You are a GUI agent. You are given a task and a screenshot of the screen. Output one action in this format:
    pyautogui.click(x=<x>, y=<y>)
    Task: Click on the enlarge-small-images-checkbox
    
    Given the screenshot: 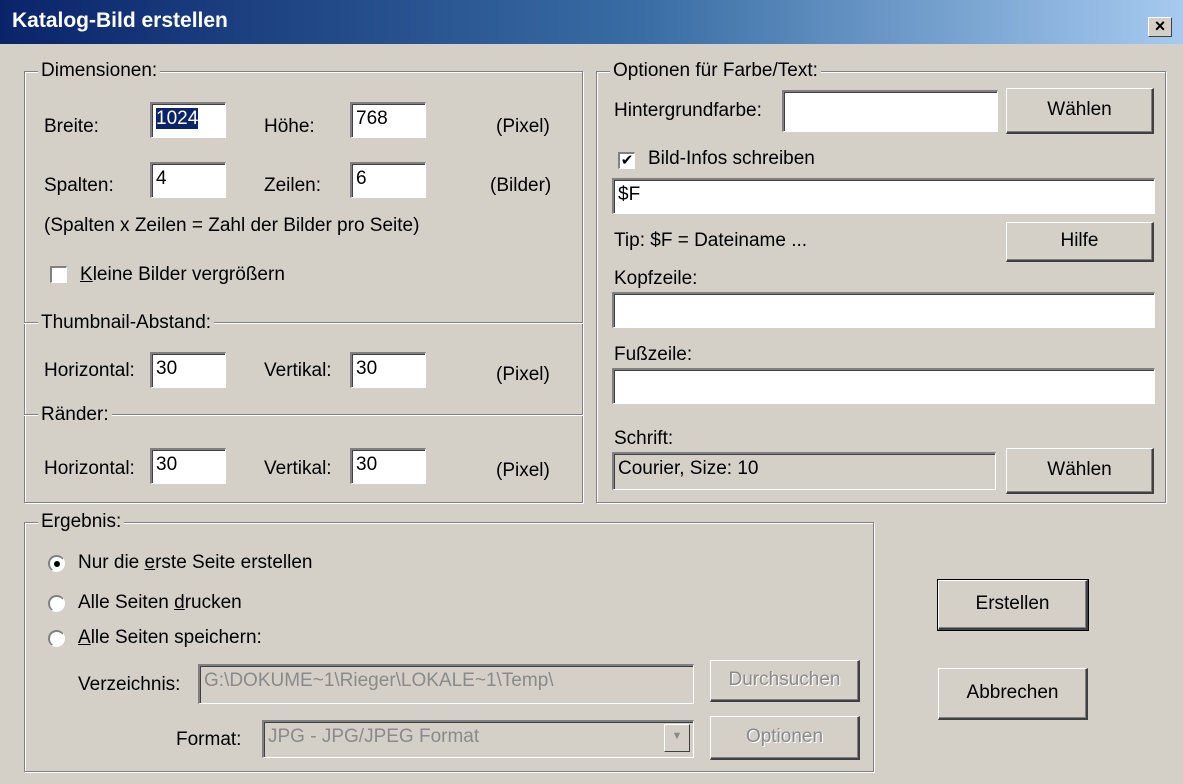 What is the action you would take?
    pyautogui.click(x=58, y=274)
    